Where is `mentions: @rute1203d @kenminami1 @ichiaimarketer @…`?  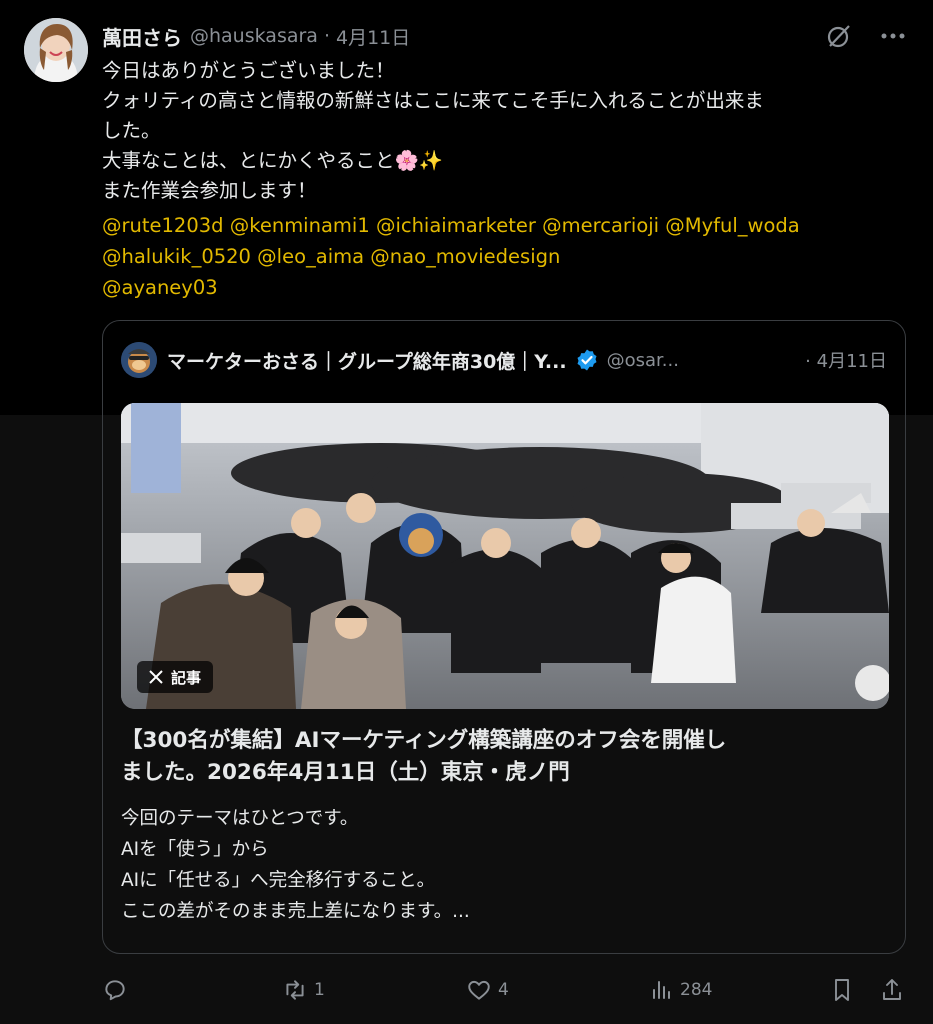 mentions: @rute1203d @kenminami1 @ichiaimarketer @… is located at coordinates (502, 256).